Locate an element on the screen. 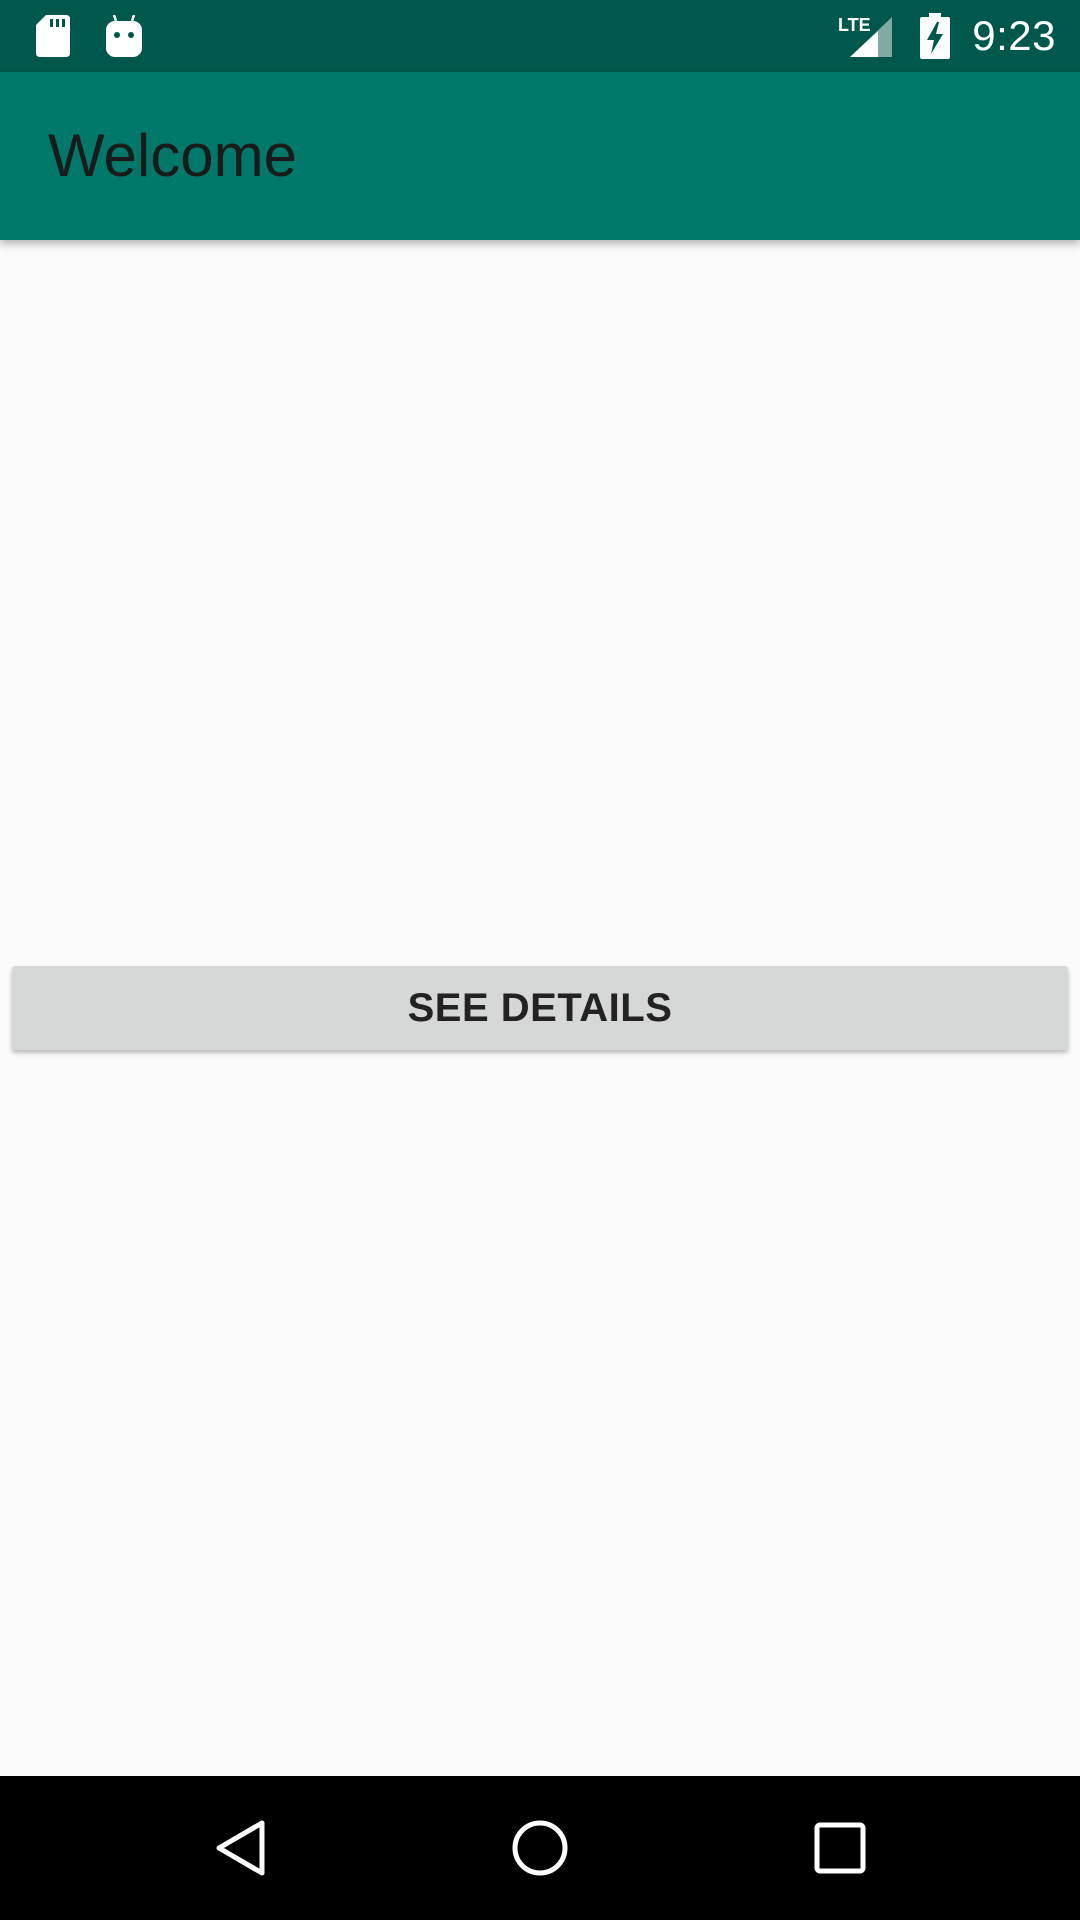 This screenshot has width=1080, height=1920. sd-card-icon is located at coordinates (53, 36).